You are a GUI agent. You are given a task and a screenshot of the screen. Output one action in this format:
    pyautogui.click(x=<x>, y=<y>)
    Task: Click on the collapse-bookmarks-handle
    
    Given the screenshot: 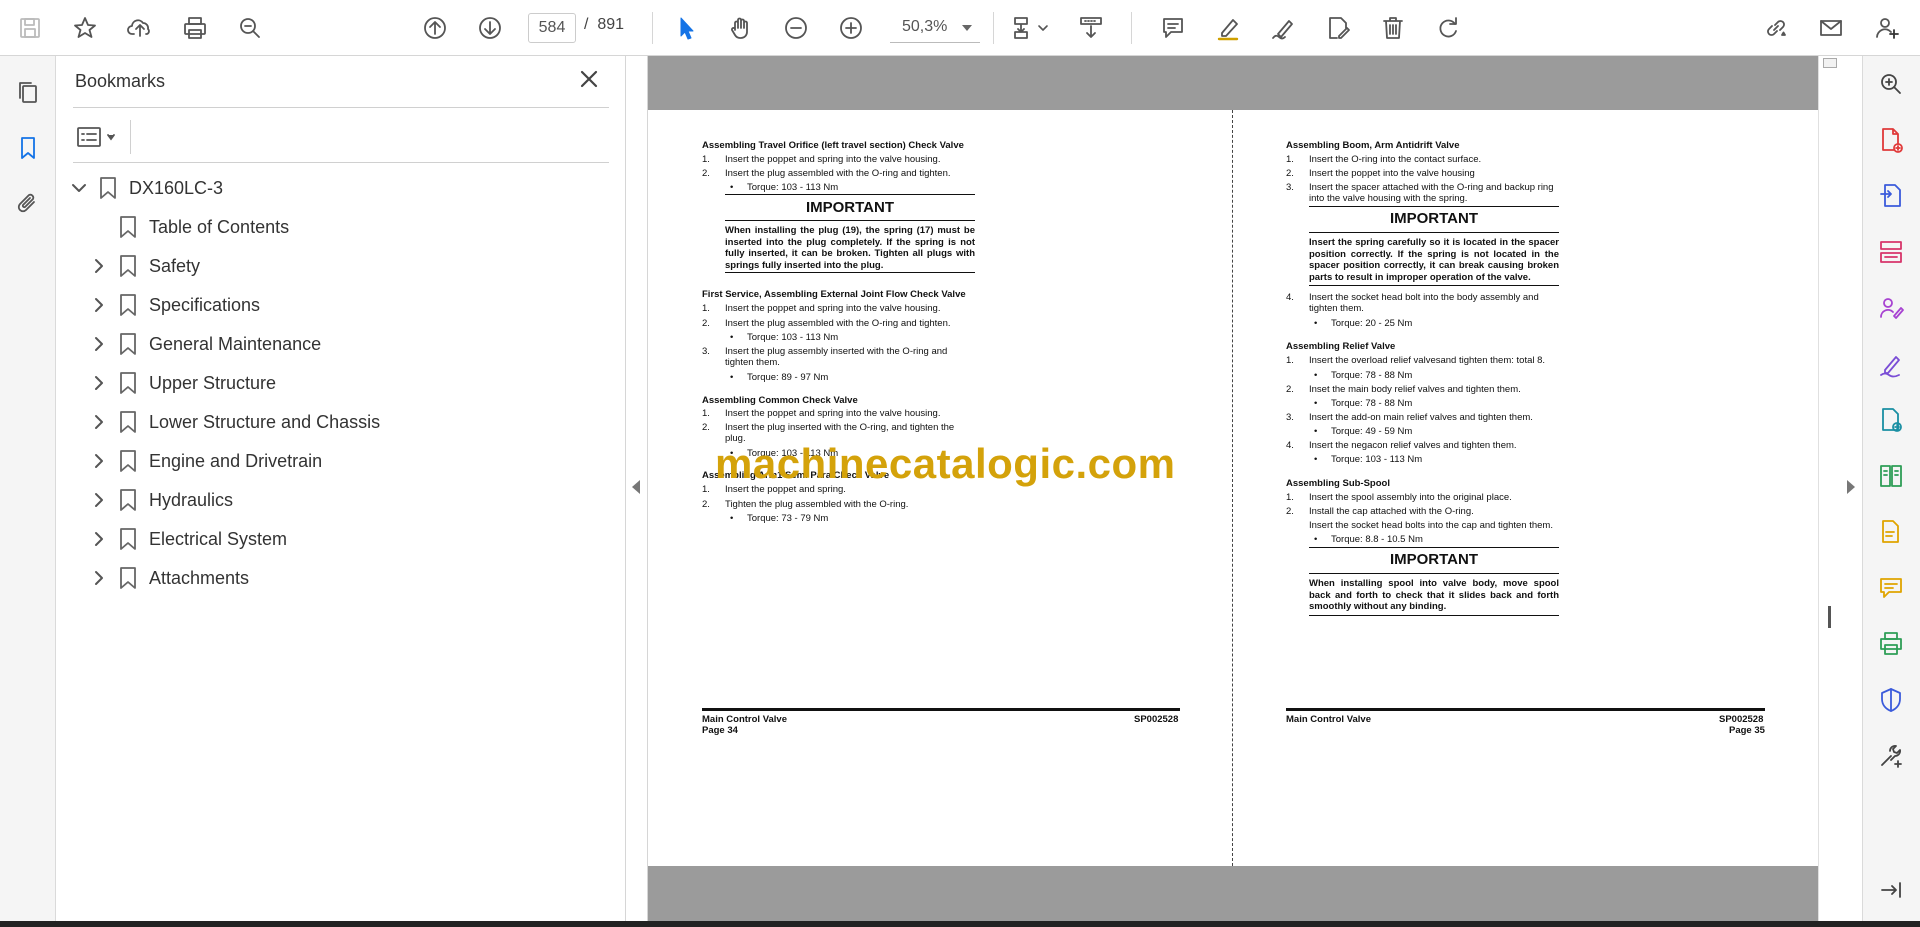 What is the action you would take?
    pyautogui.click(x=637, y=488)
    